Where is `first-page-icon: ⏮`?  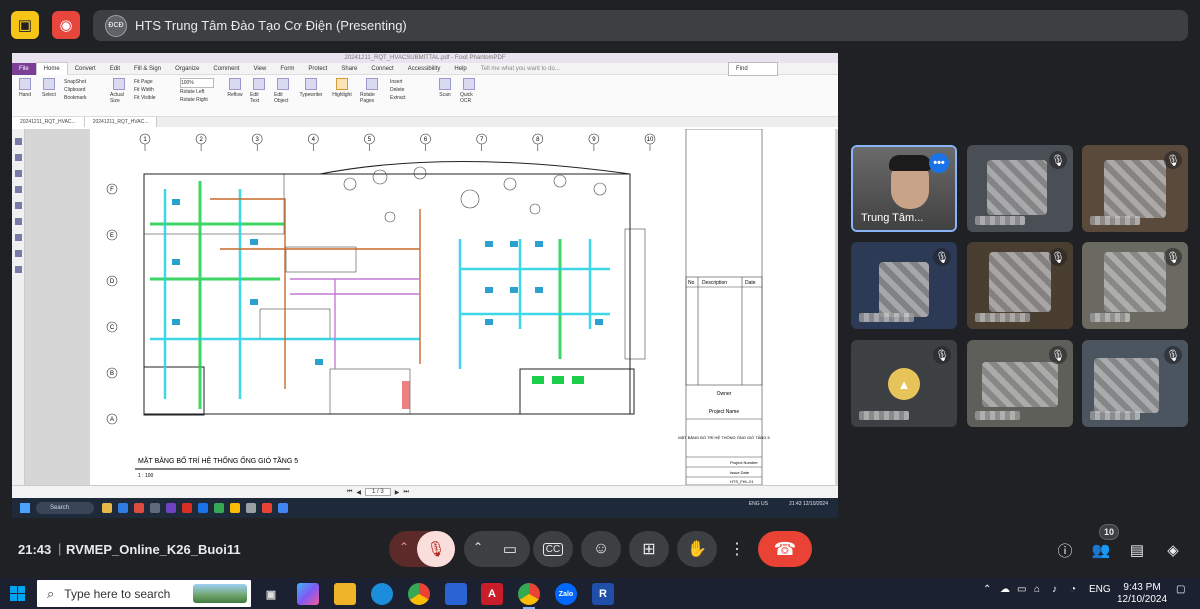 first-page-icon: ⏮ is located at coordinates (349, 492).